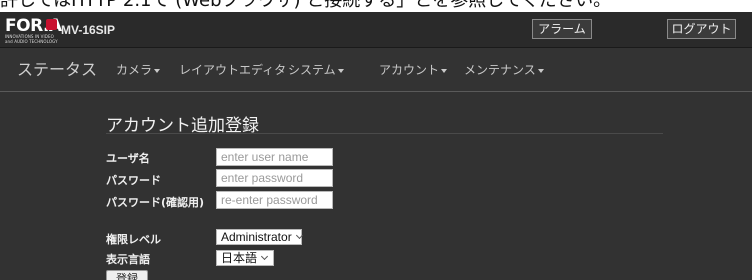 This screenshot has width=752, height=280. Describe the element at coordinates (274, 157) in the screenshot. I see `username-input` at that location.